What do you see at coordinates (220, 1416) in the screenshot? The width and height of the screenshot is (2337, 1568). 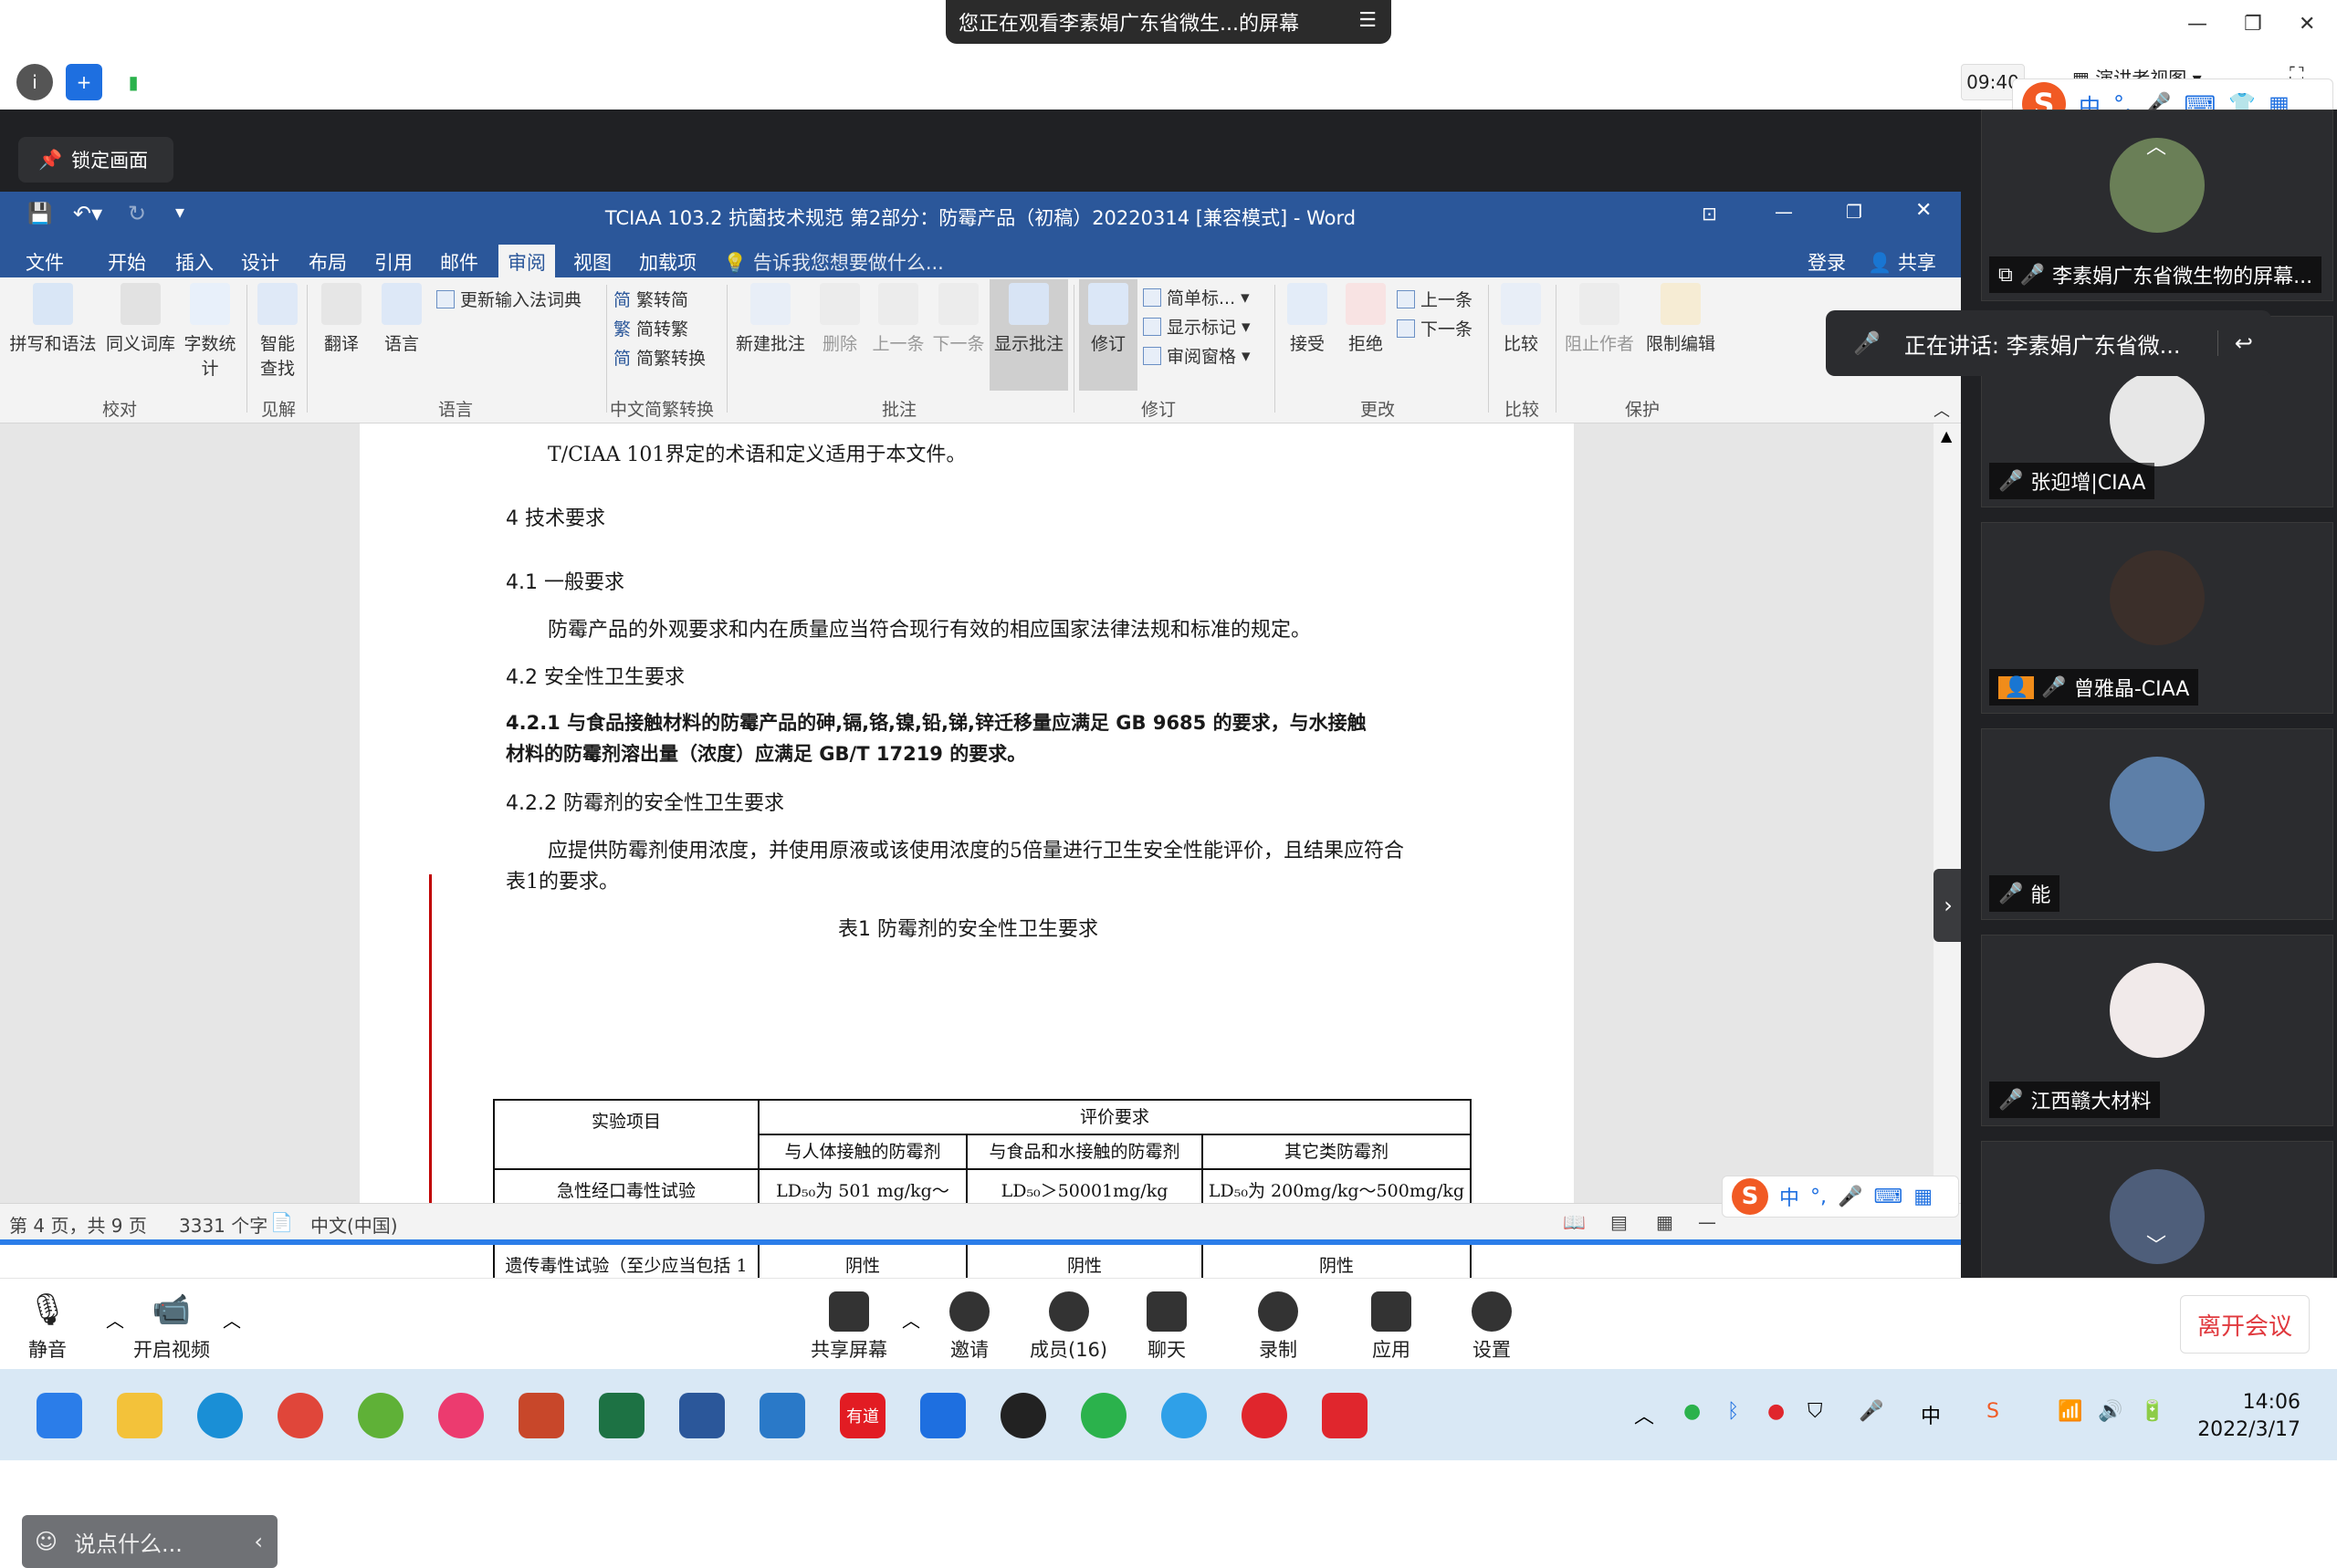 I see `edge-icon` at bounding box center [220, 1416].